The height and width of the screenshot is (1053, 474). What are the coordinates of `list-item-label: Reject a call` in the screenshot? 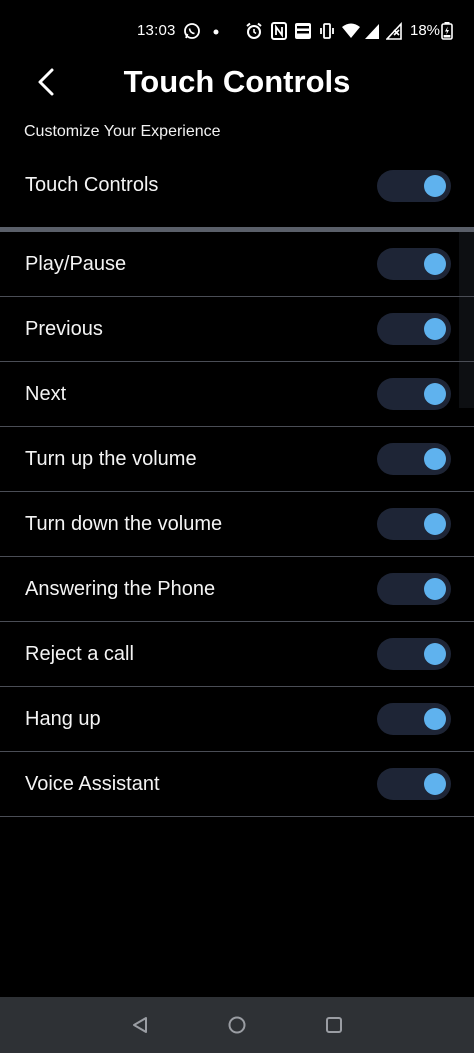 It's located at (79, 654).